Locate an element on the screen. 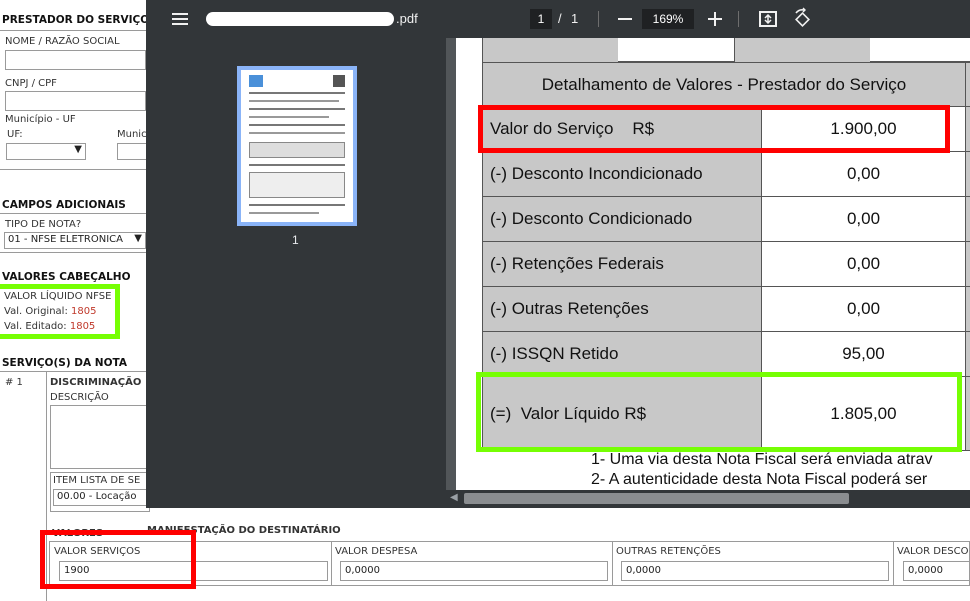 The width and height of the screenshot is (970, 601). scroll-left-icon: ◀ is located at coordinates (454, 497).